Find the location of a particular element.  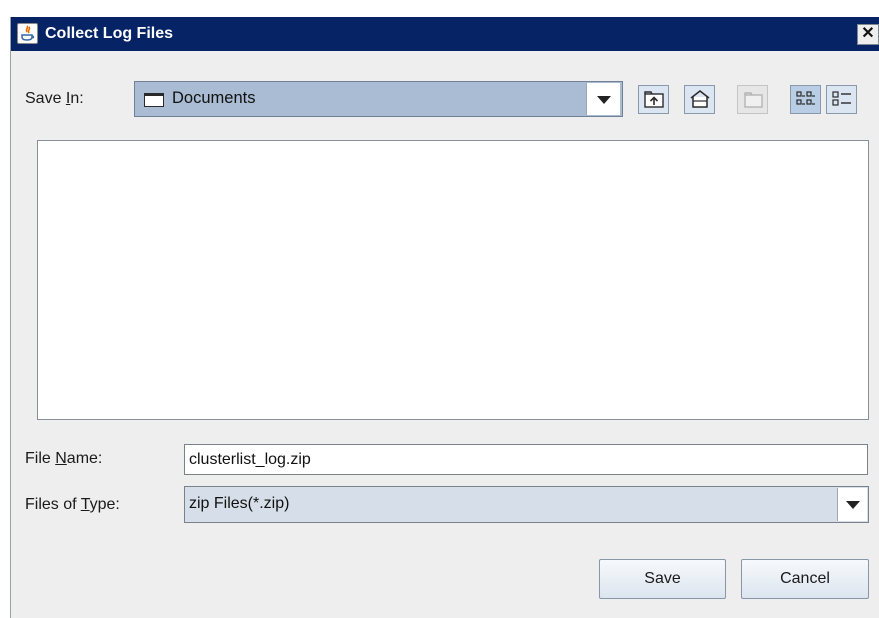

home-button is located at coordinates (699, 99).